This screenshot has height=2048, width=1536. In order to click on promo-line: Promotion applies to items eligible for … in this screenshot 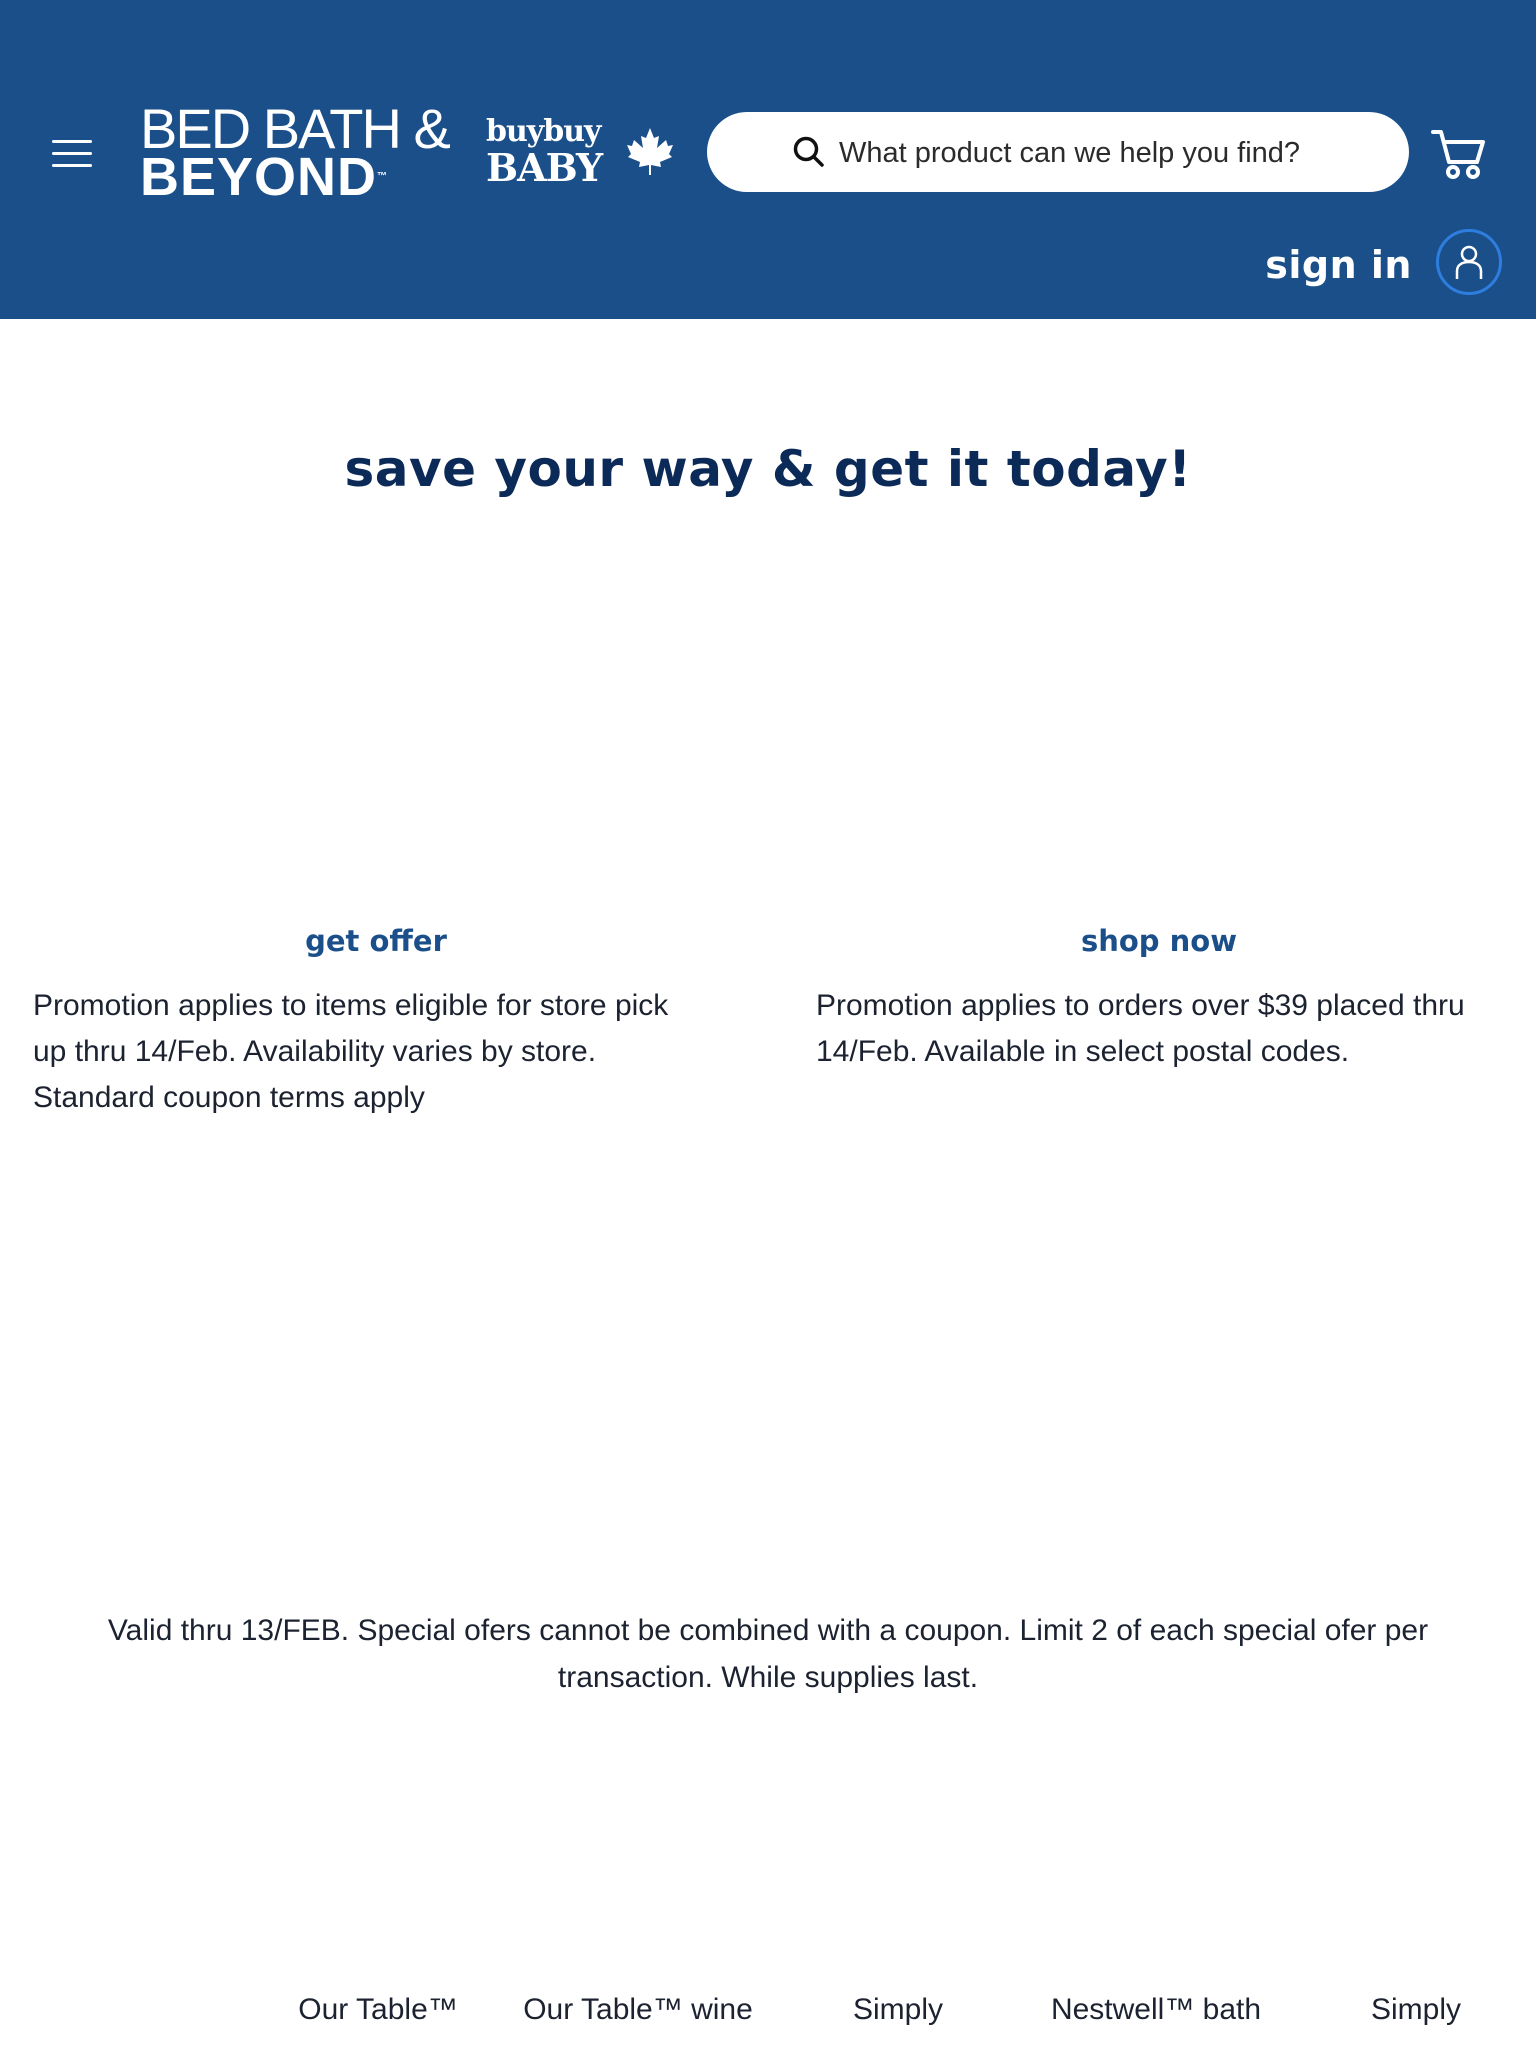, I will do `click(351, 1005)`.